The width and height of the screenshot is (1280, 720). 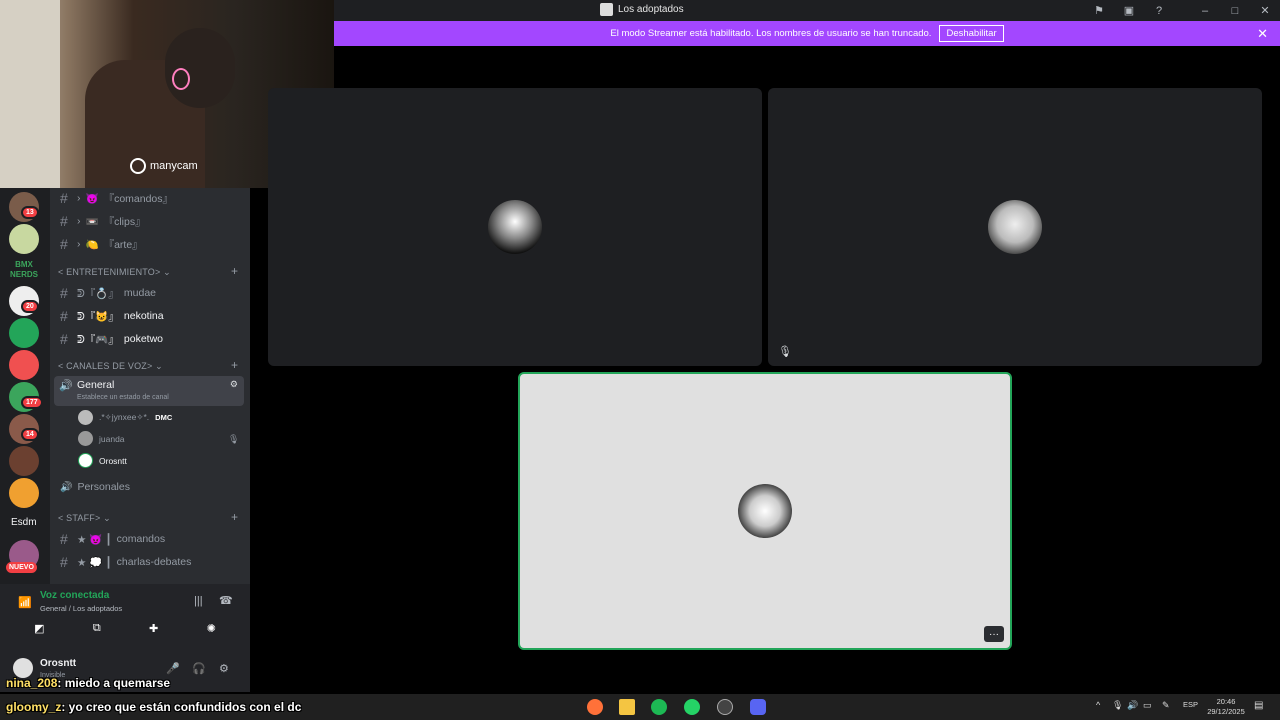 I want to click on volume-icon: 🔊, so click(x=1132, y=705).